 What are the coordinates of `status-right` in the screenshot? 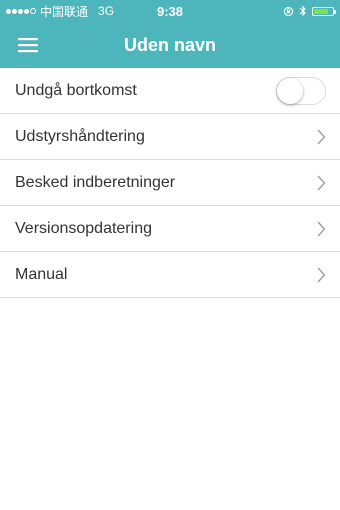 It's located at (309, 11).